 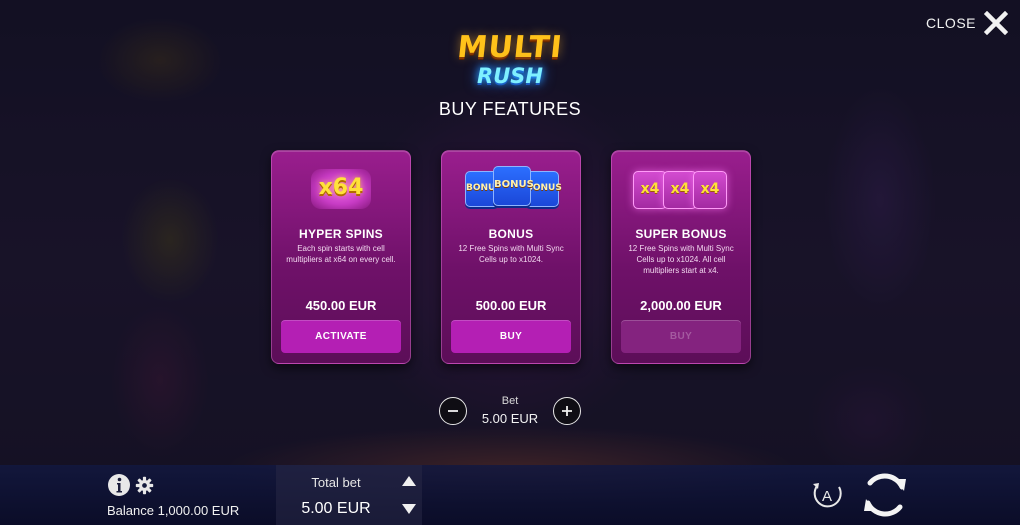 I want to click on total-bet-value: 5.00 EUR, so click(x=336, y=508).